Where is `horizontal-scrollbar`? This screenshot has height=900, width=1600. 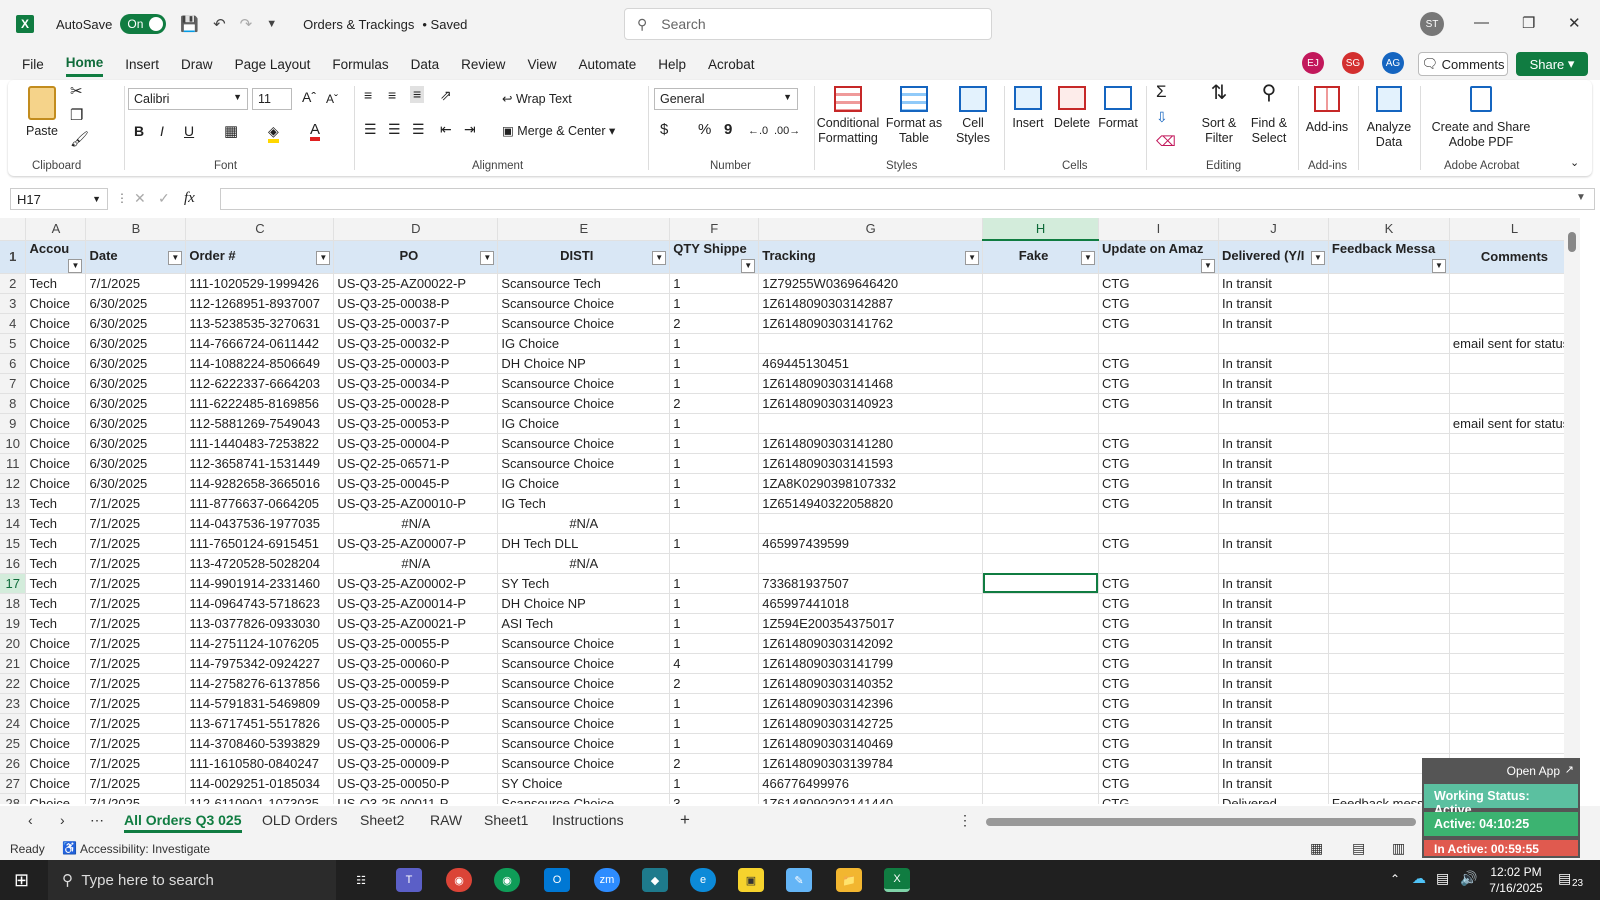
horizontal-scrollbar is located at coordinates (1201, 822).